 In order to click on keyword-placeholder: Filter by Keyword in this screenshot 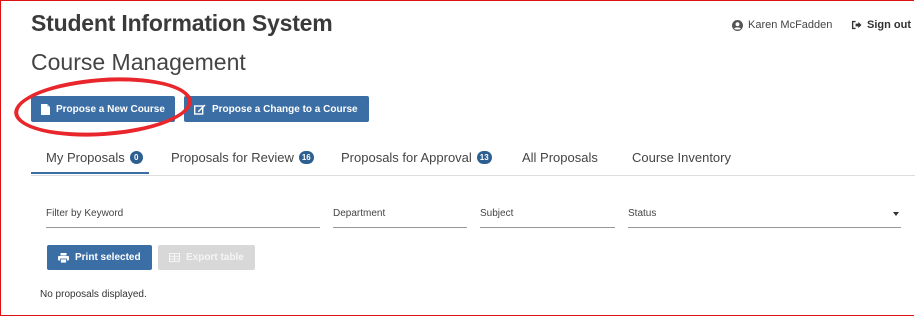, I will do `click(85, 213)`.